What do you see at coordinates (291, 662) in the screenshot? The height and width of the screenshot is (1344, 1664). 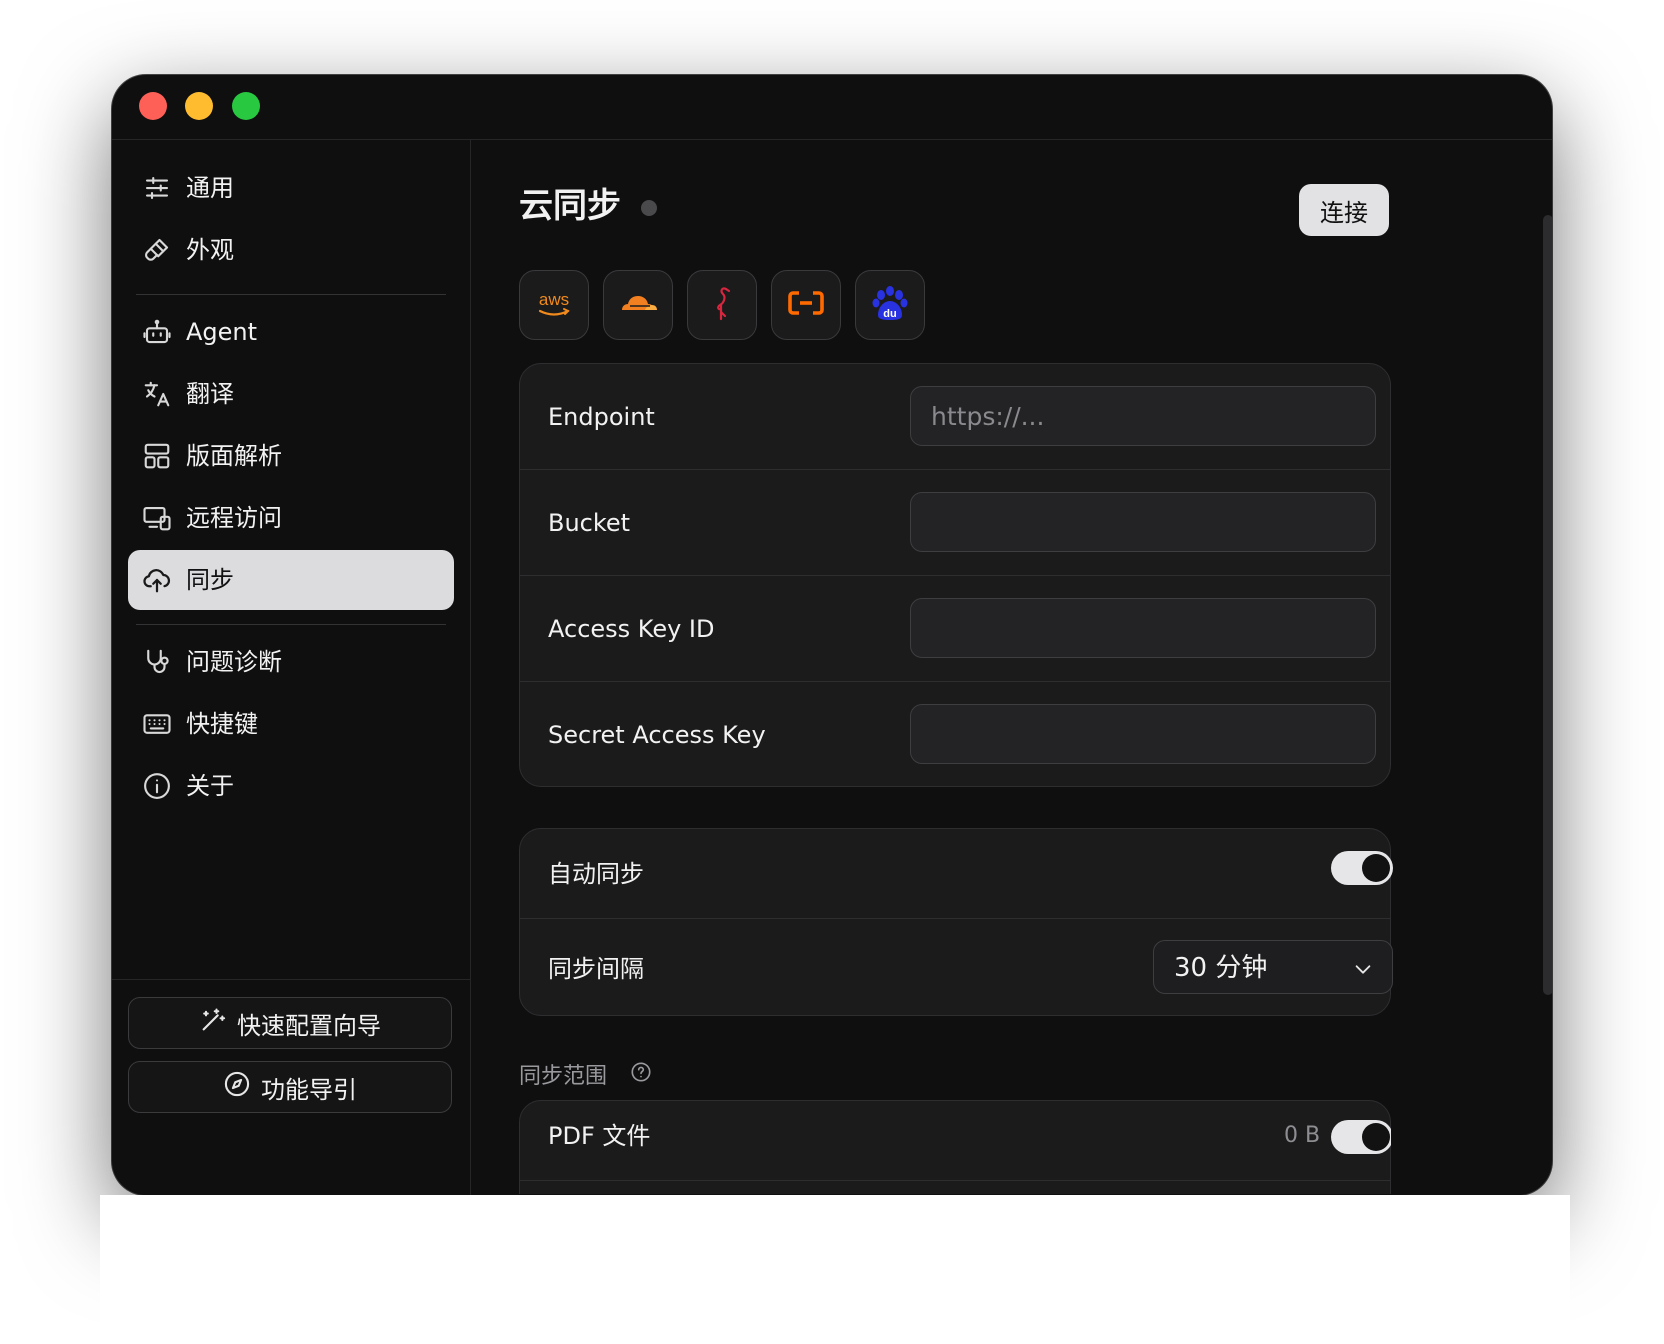 I see `sidebar-item-diagnostics: 问题诊断` at bounding box center [291, 662].